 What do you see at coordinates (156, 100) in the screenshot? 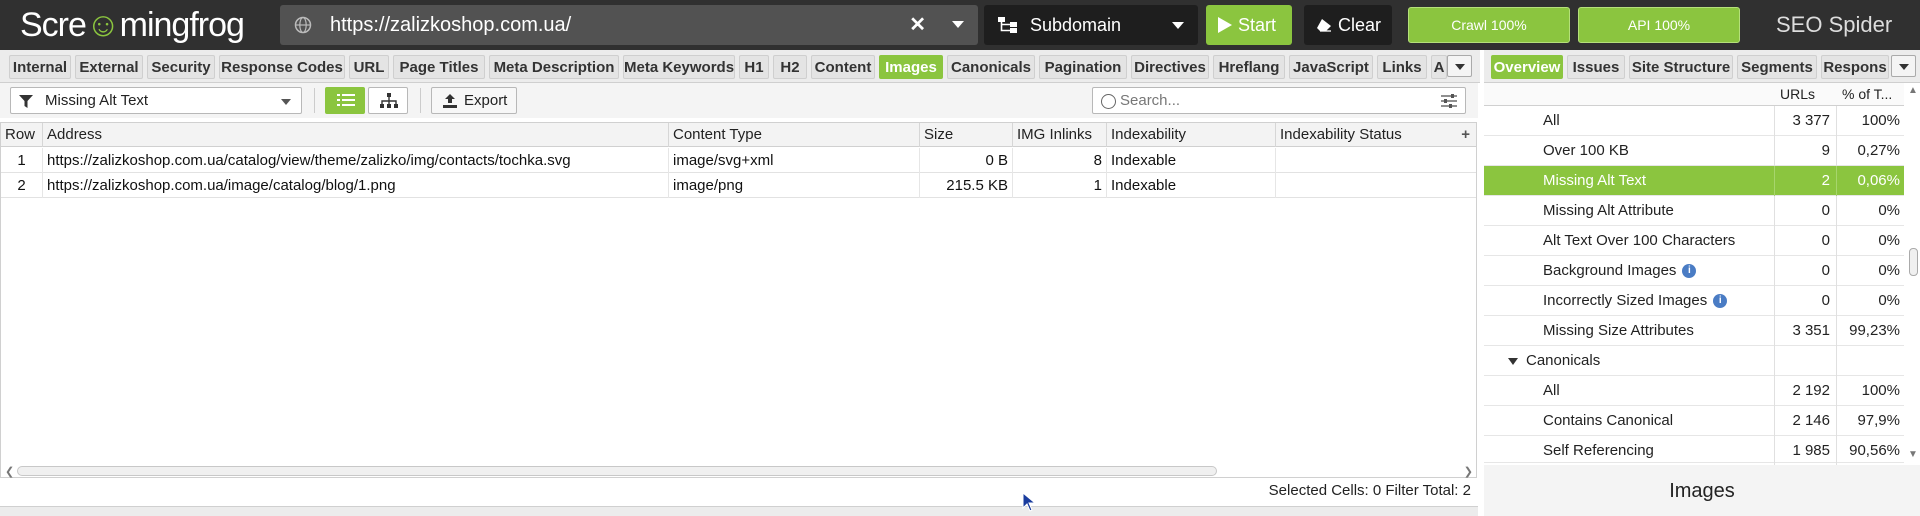
I see `filter-select: Missing Alt Text` at bounding box center [156, 100].